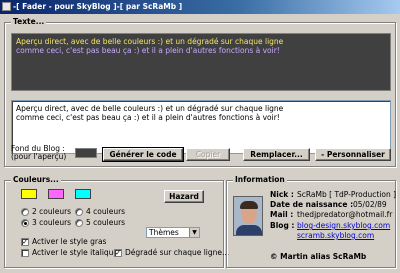  What do you see at coordinates (106, 222) in the screenshot?
I see `radio-5-label: 5 couleurs` at bounding box center [106, 222].